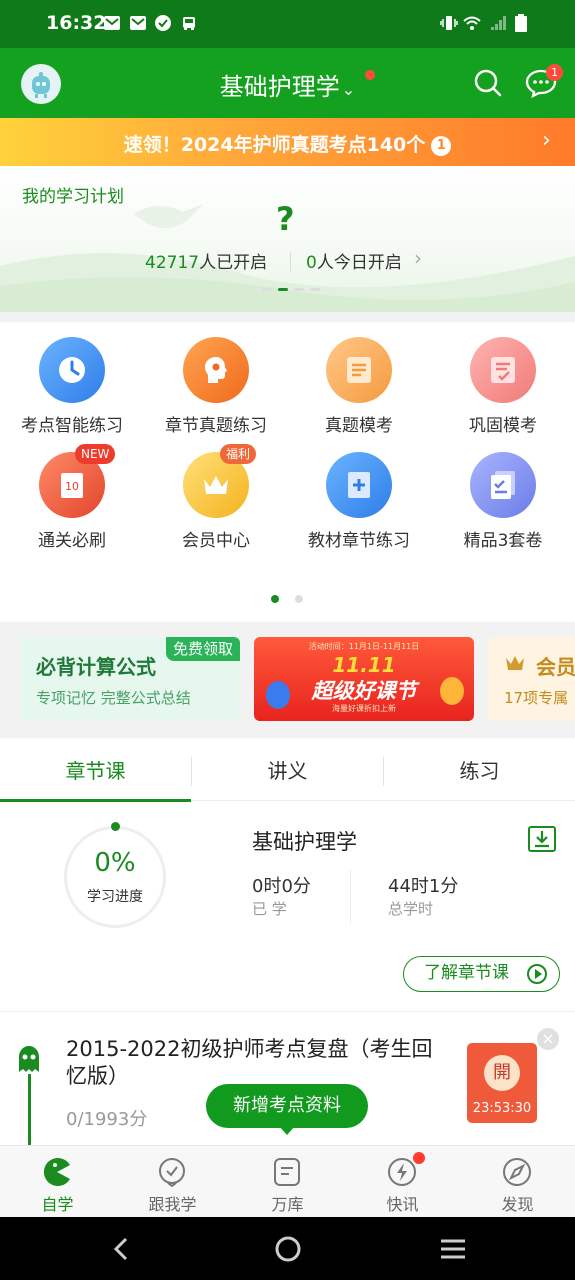 This screenshot has width=575, height=1280. I want to click on pacman-icon, so click(56, 1172).